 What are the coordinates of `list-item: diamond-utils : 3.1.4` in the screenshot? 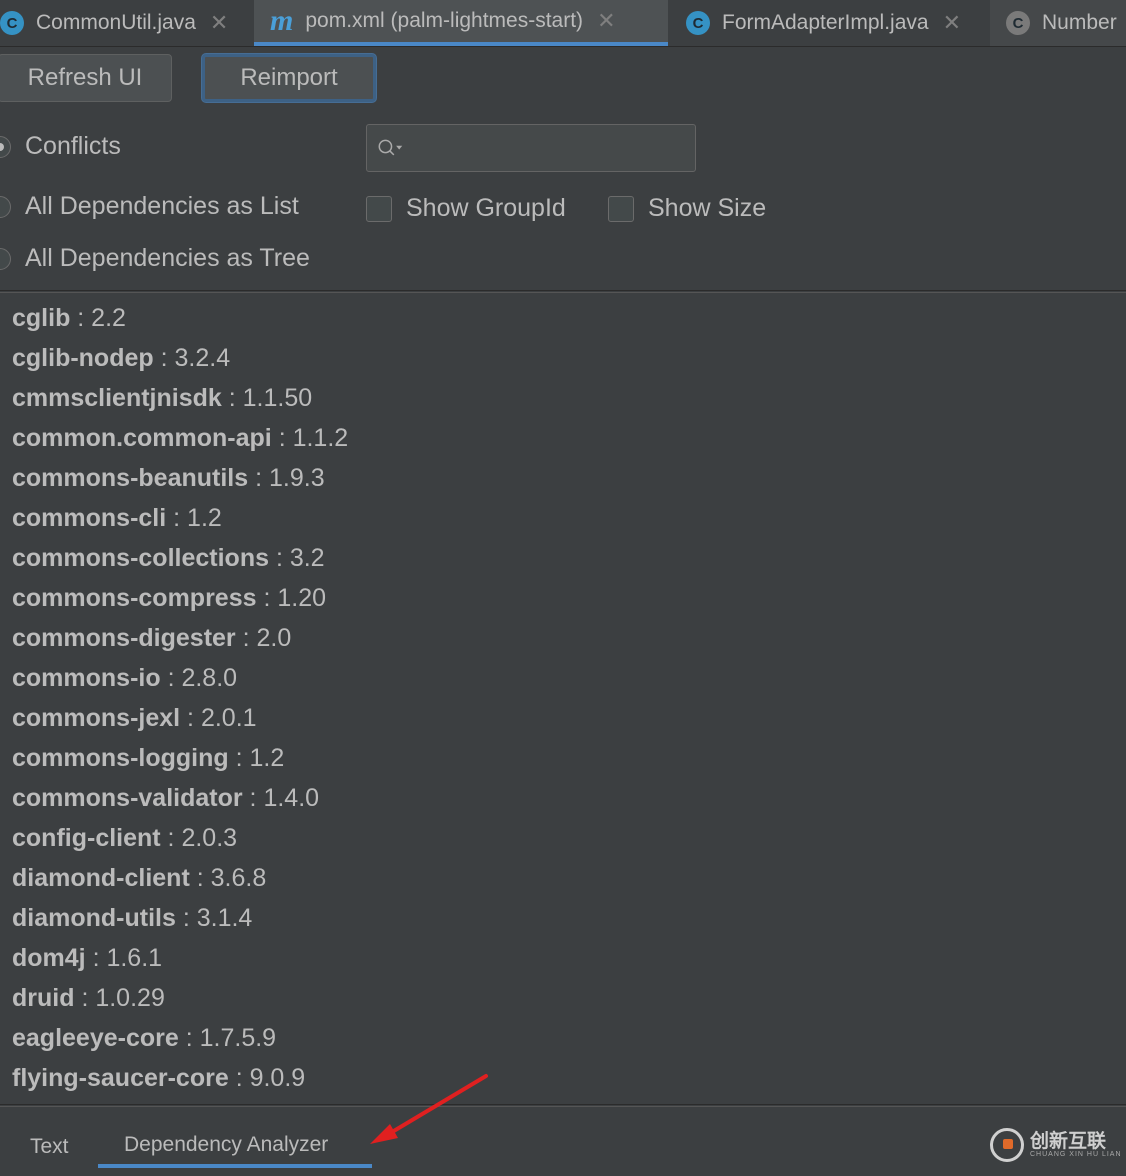 It's located at (563, 918).